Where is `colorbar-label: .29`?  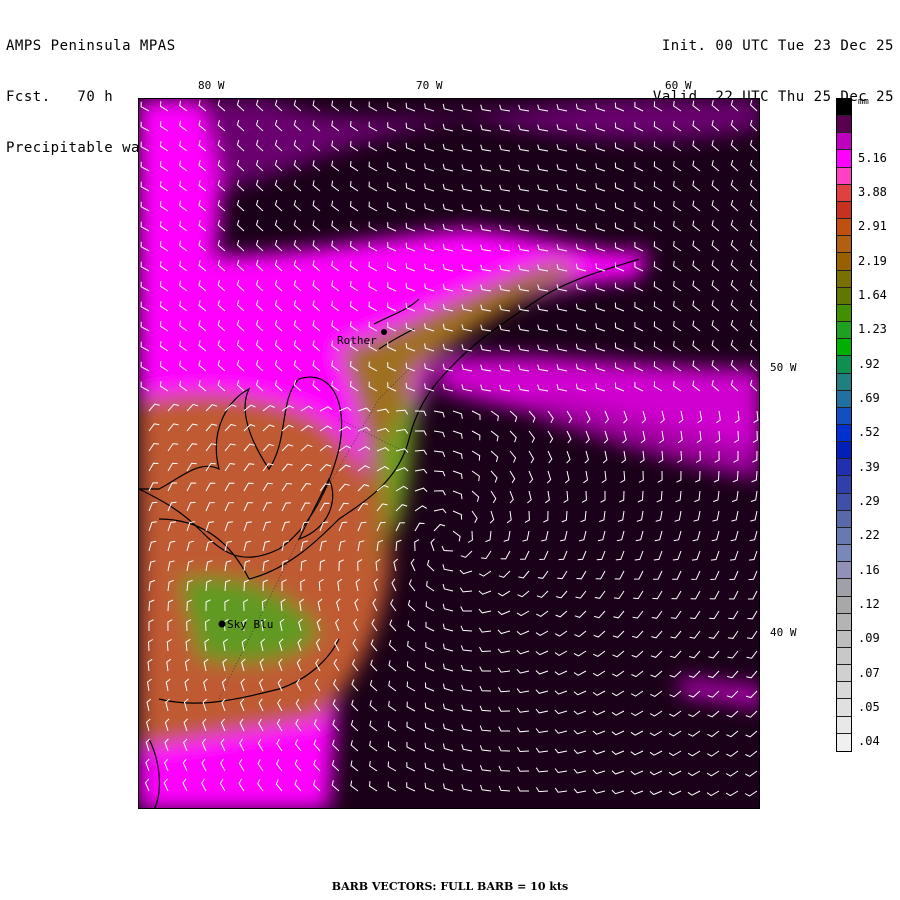
colorbar-label: .29 is located at coordinates (869, 500).